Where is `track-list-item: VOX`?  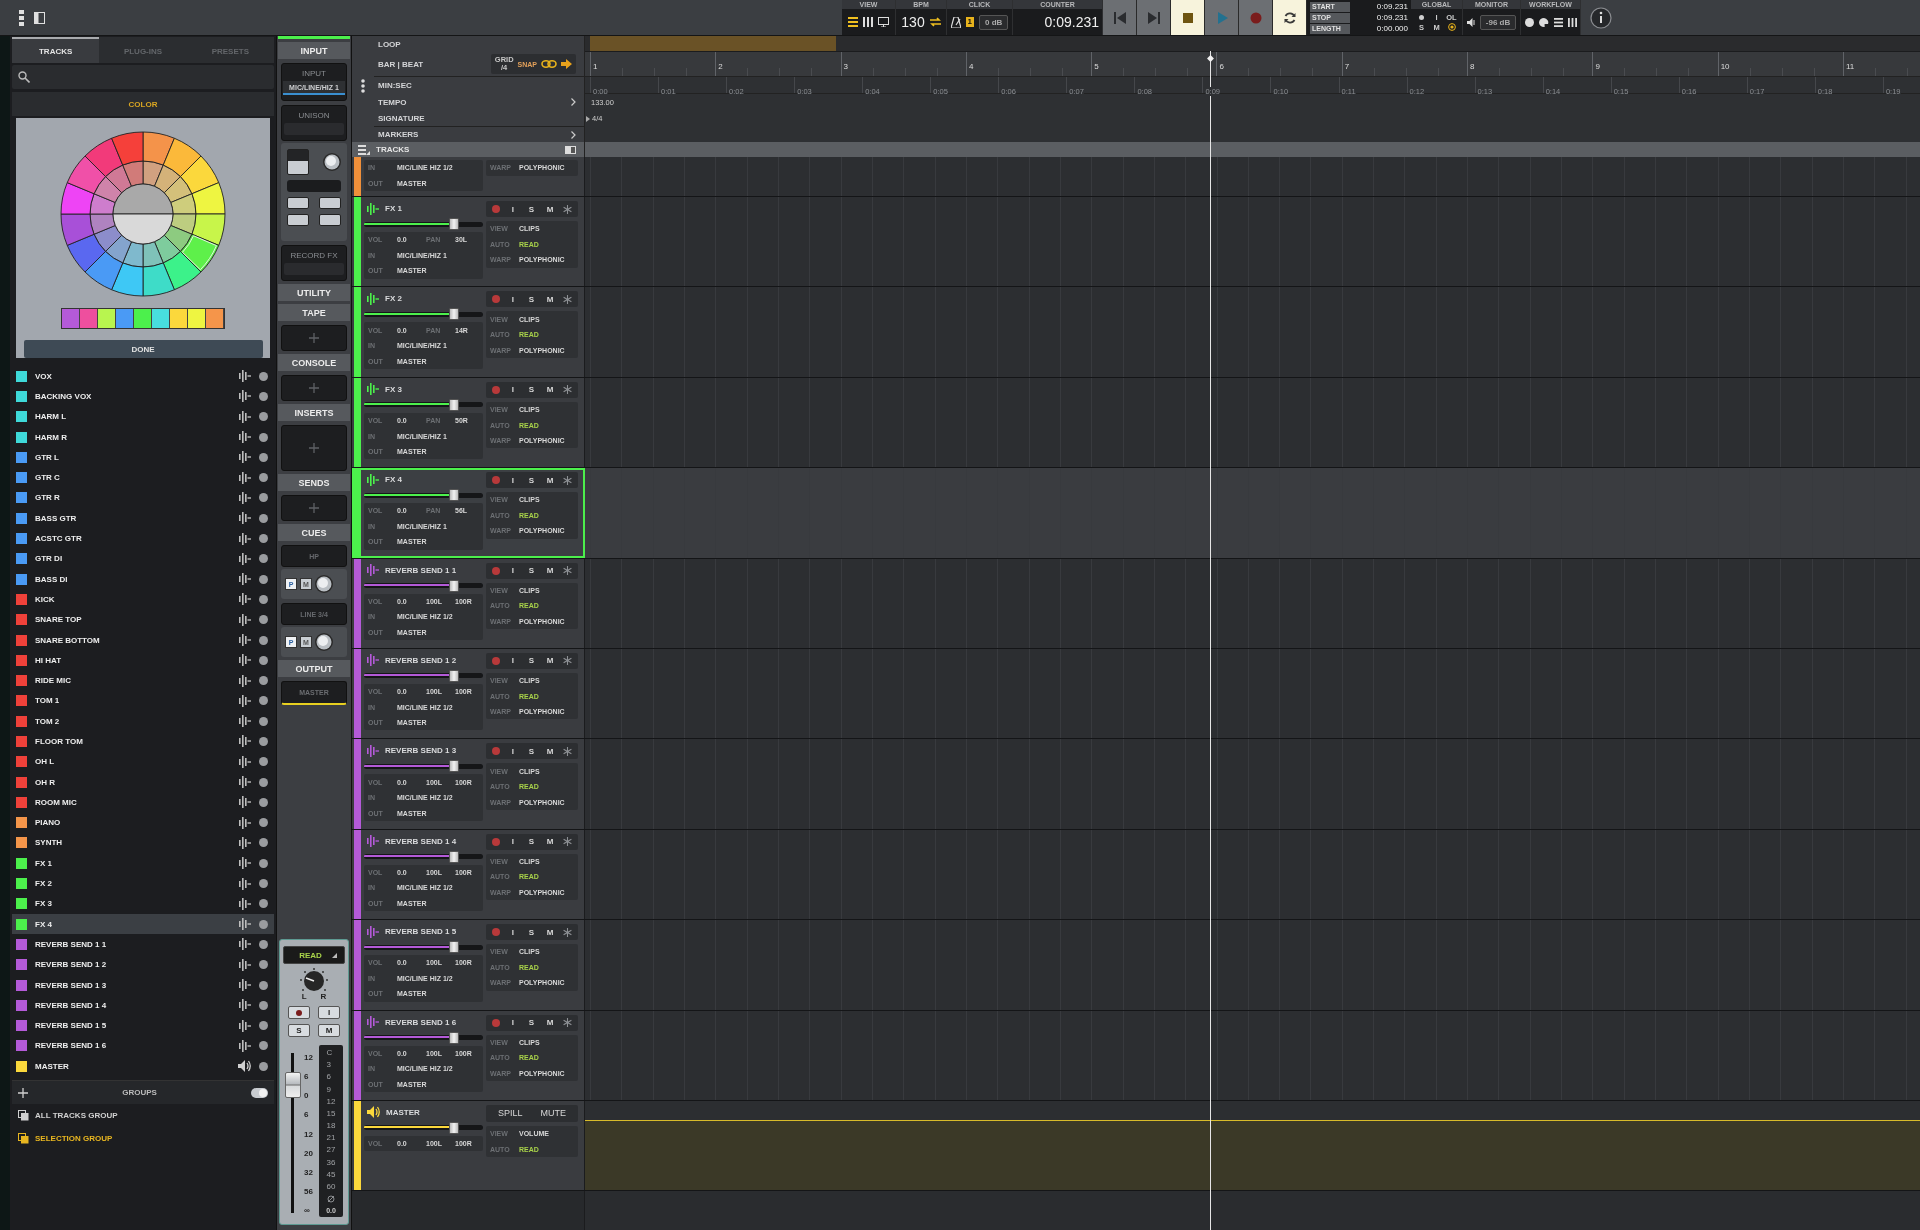 track-list-item: VOX is located at coordinates (143, 376).